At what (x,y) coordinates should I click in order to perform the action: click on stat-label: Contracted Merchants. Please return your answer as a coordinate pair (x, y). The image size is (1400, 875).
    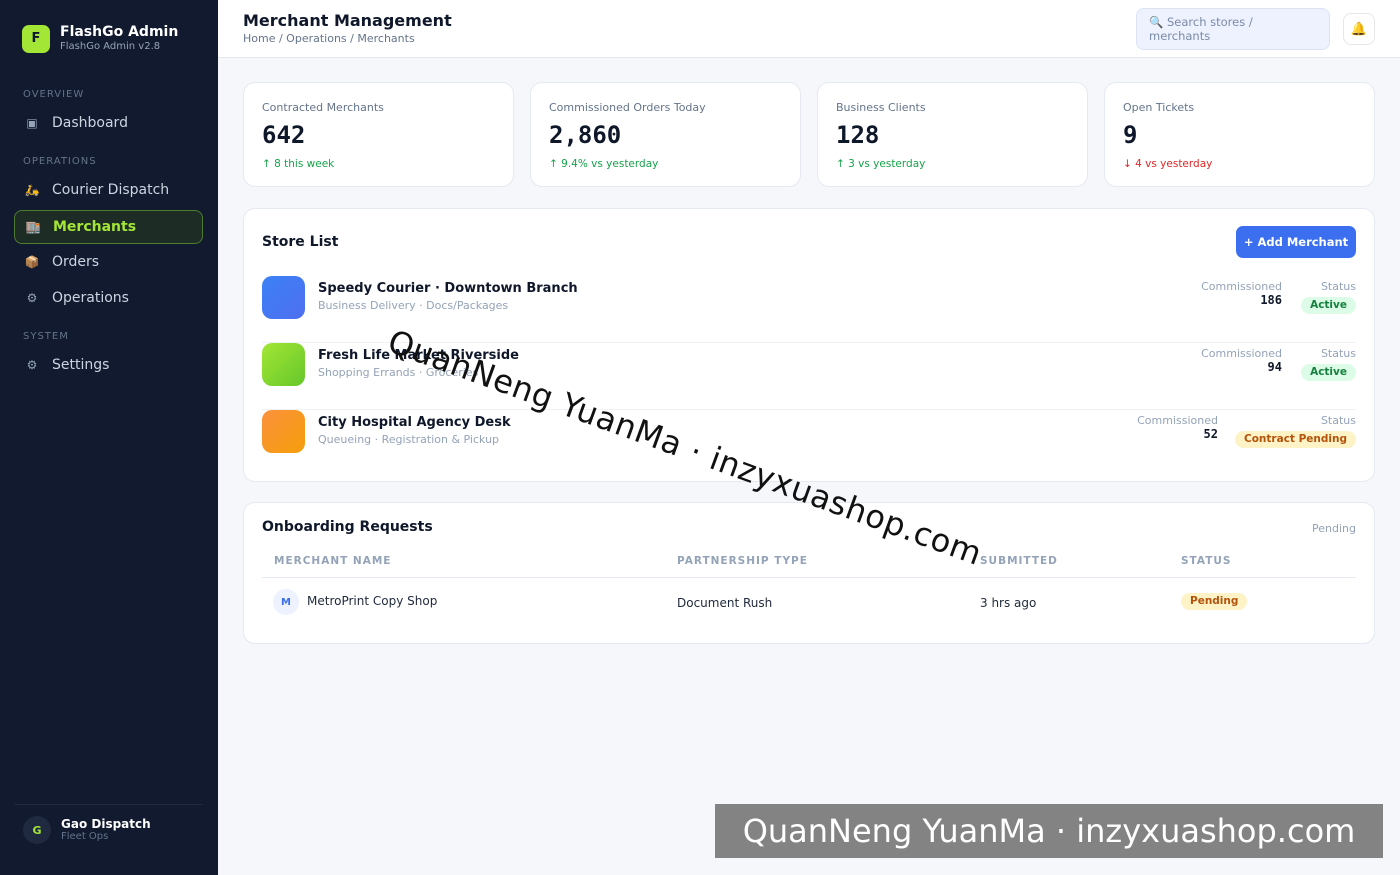
    Looking at the image, I should click on (323, 107).